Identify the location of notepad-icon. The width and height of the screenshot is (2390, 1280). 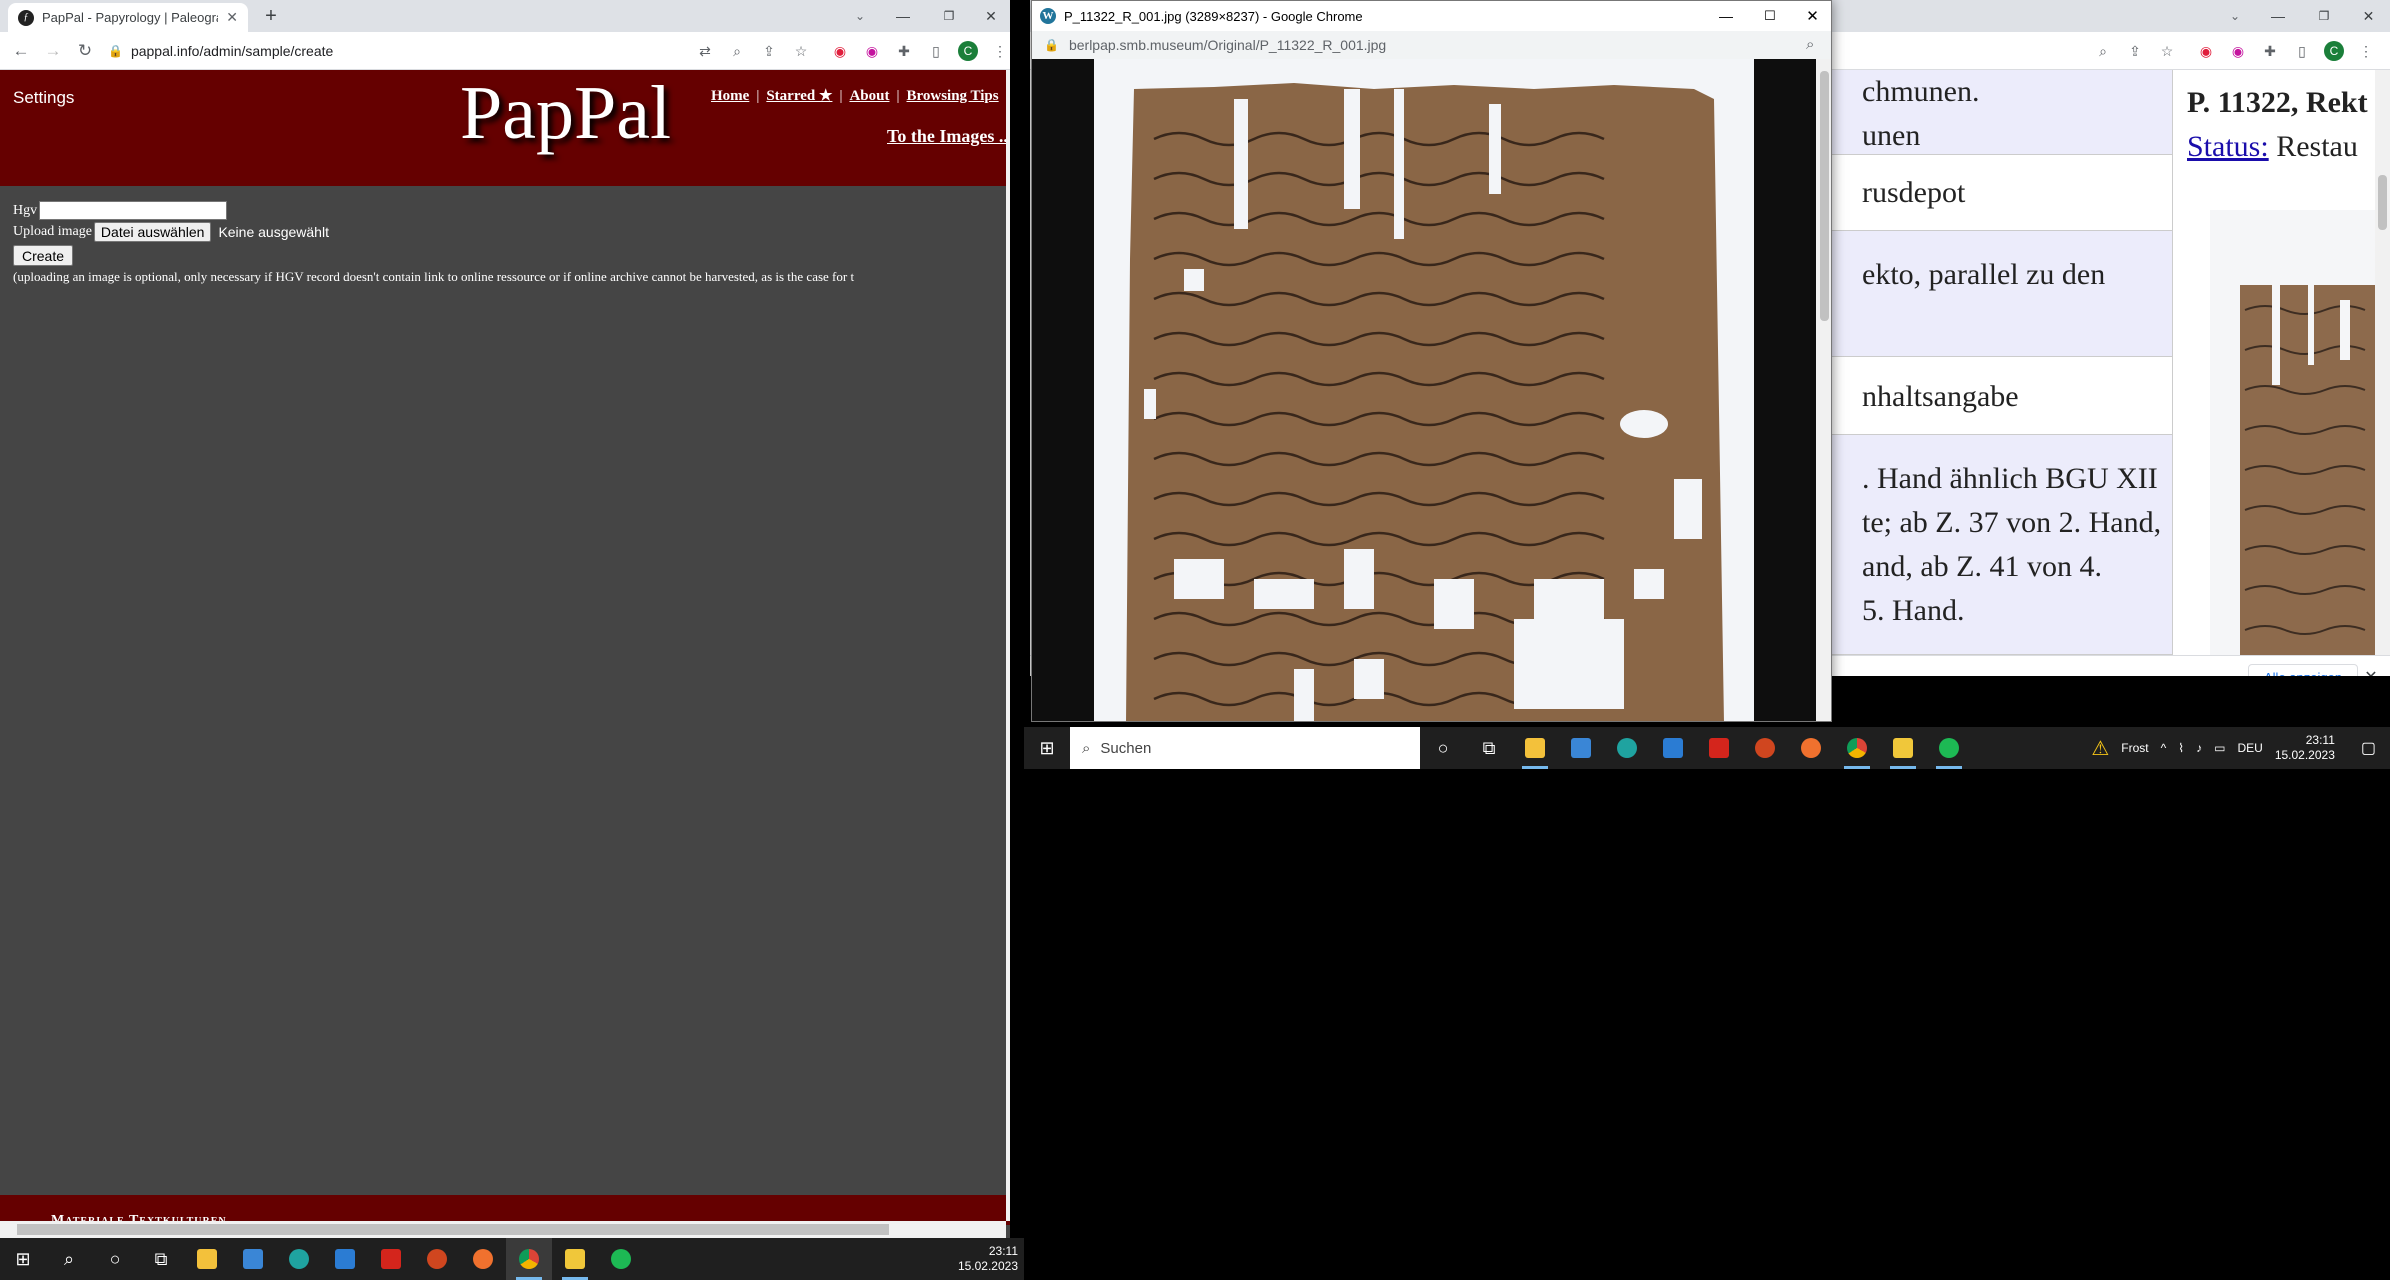
(1903, 748).